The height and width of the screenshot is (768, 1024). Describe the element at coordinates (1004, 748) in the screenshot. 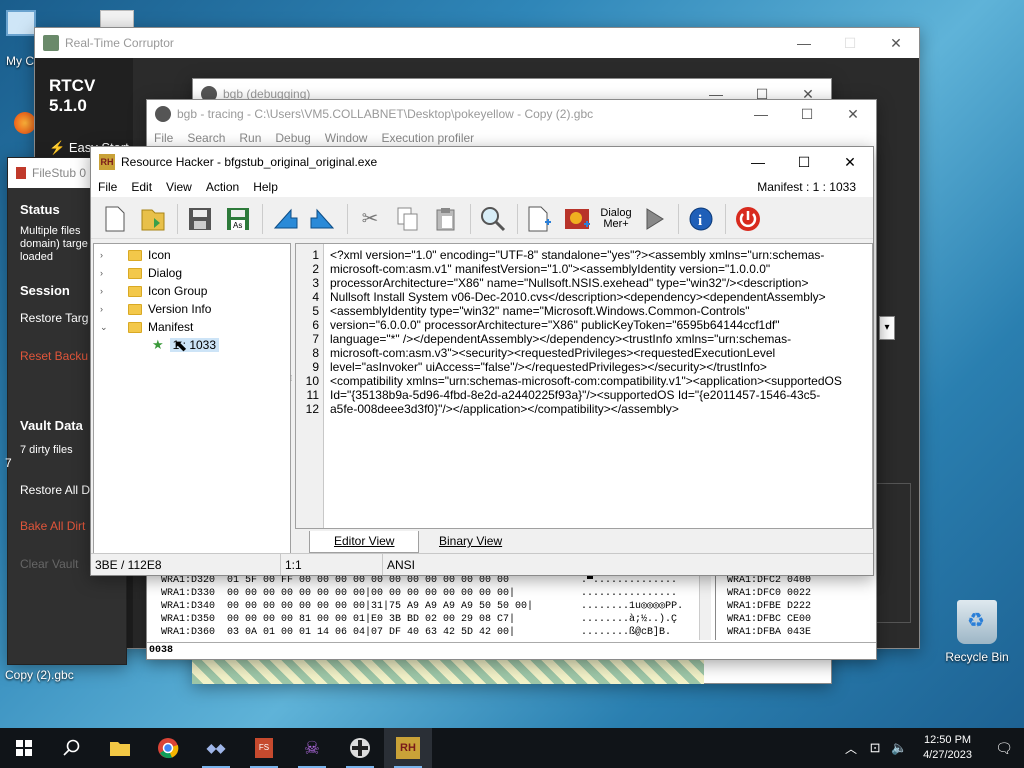

I see `notifications-icon: 🗨` at that location.